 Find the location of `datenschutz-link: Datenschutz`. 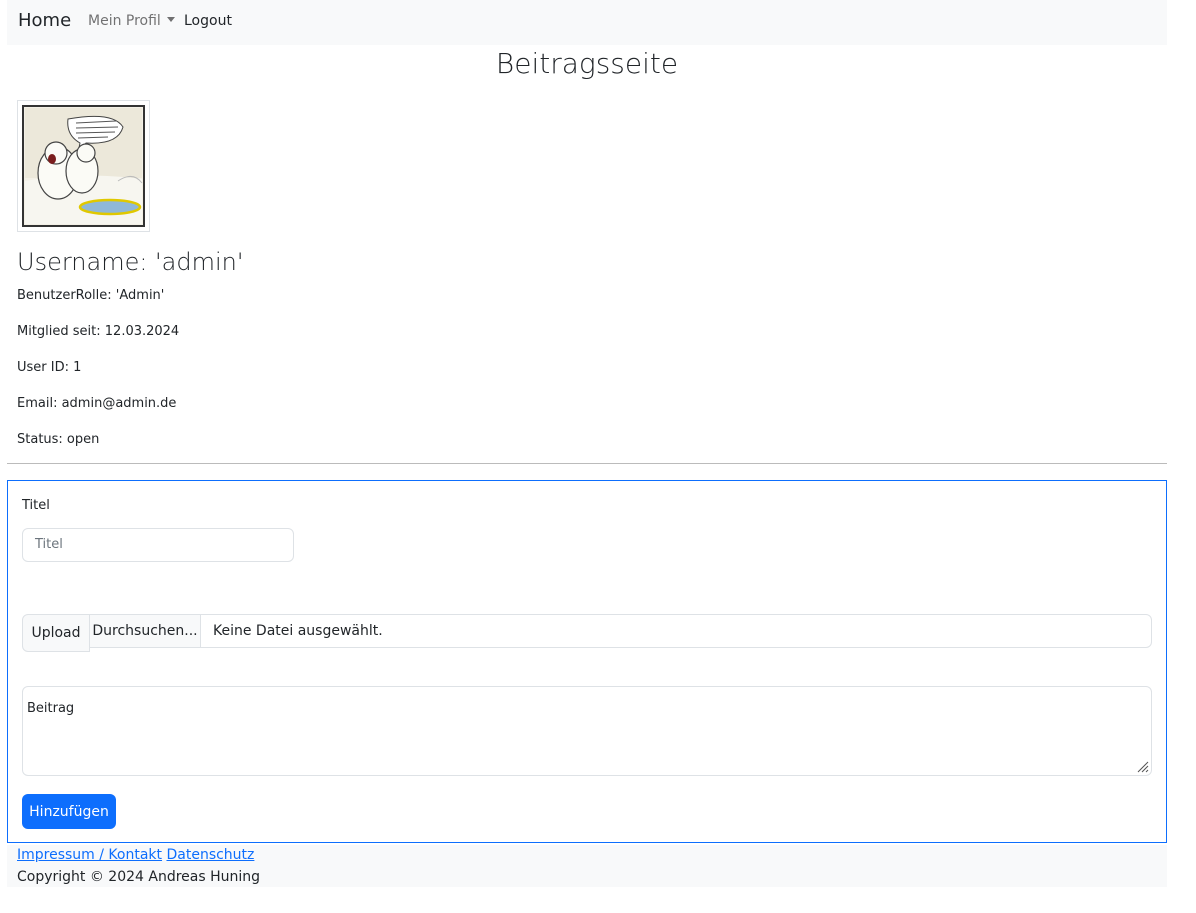

datenschutz-link: Datenschutz is located at coordinates (210, 855).